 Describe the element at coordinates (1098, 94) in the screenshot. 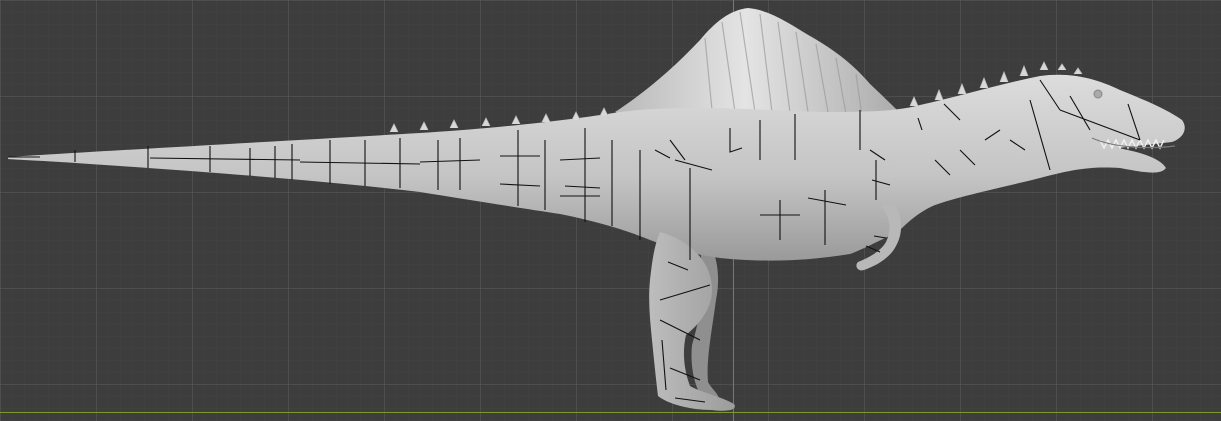

I see `eye` at that location.